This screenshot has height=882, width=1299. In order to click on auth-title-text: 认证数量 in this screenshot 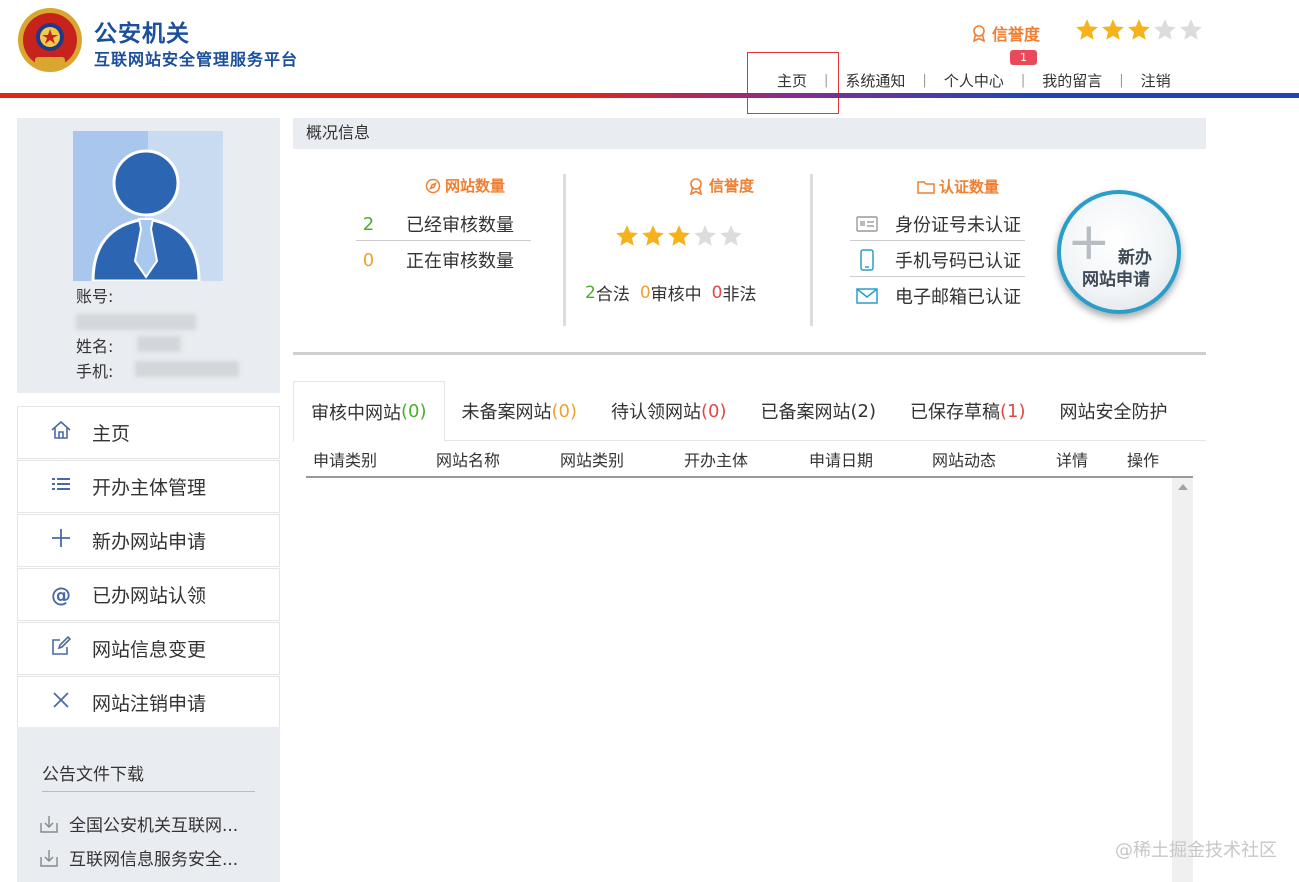, I will do `click(969, 187)`.